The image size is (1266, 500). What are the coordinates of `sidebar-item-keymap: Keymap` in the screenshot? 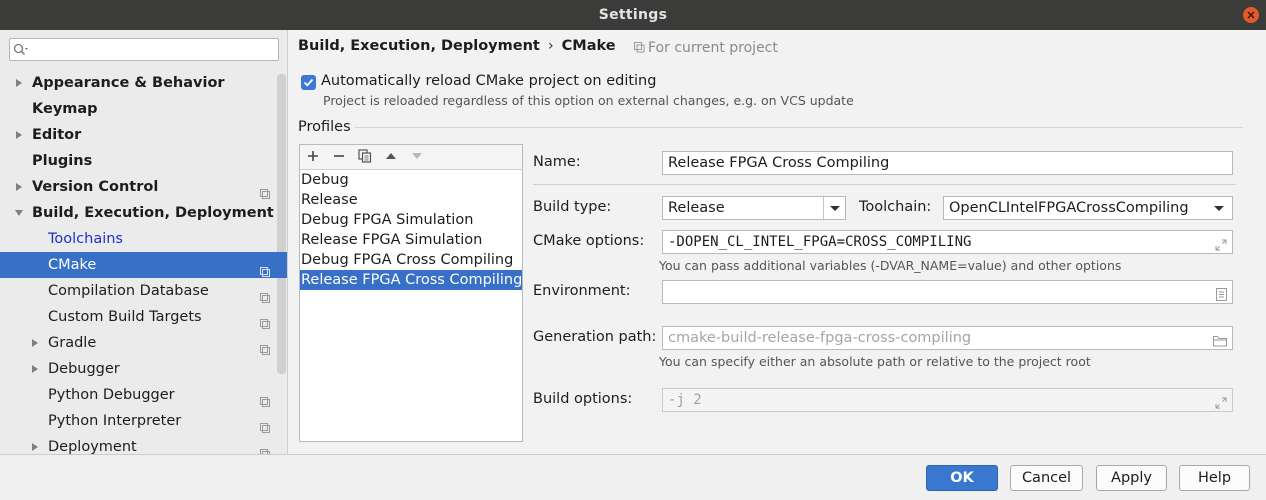 It's located at (143, 109).